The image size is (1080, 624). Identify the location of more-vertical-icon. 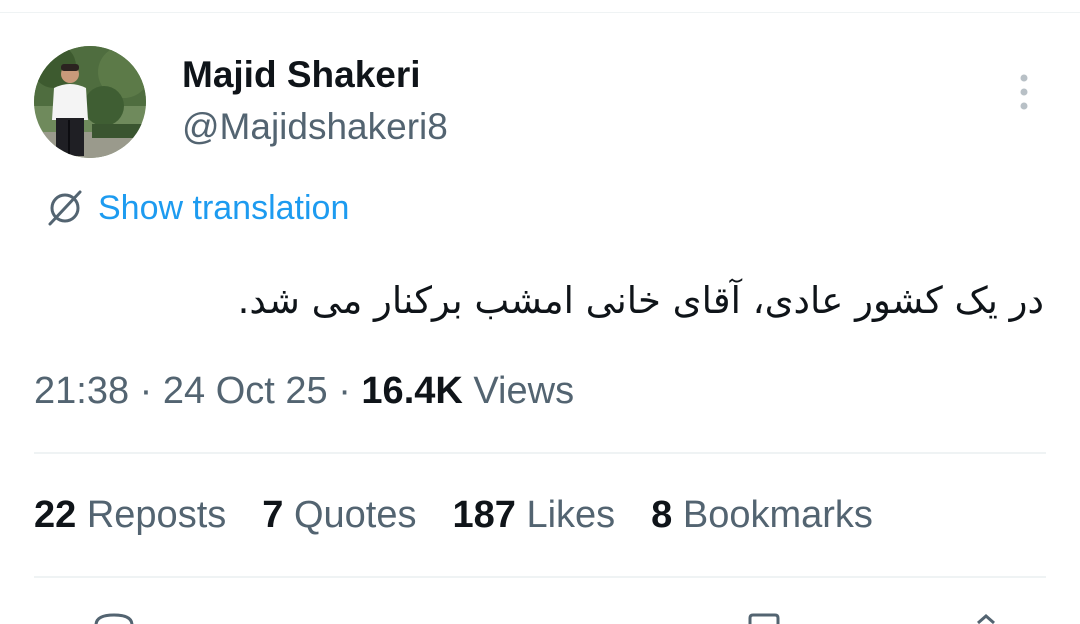
(1024, 92).